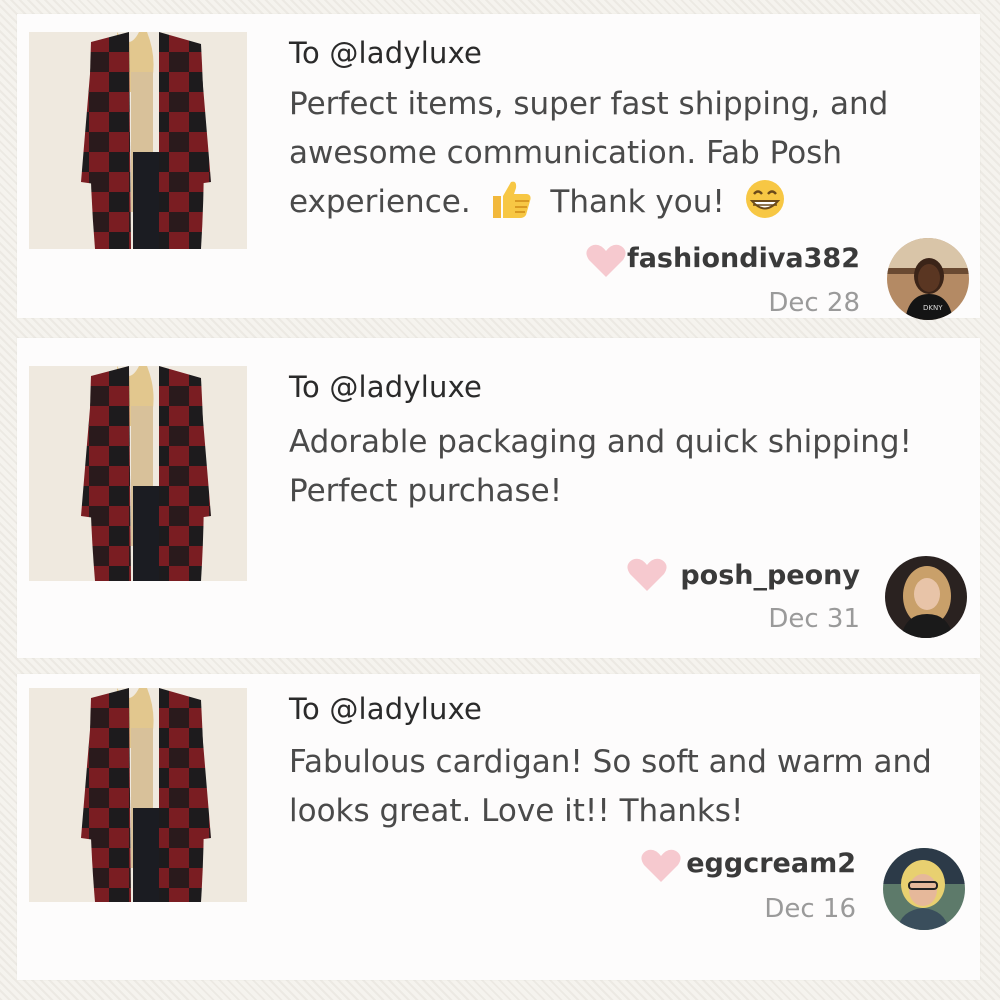 The height and width of the screenshot is (1000, 1000). What do you see at coordinates (765, 199) in the screenshot?
I see `grinning-face-icon` at bounding box center [765, 199].